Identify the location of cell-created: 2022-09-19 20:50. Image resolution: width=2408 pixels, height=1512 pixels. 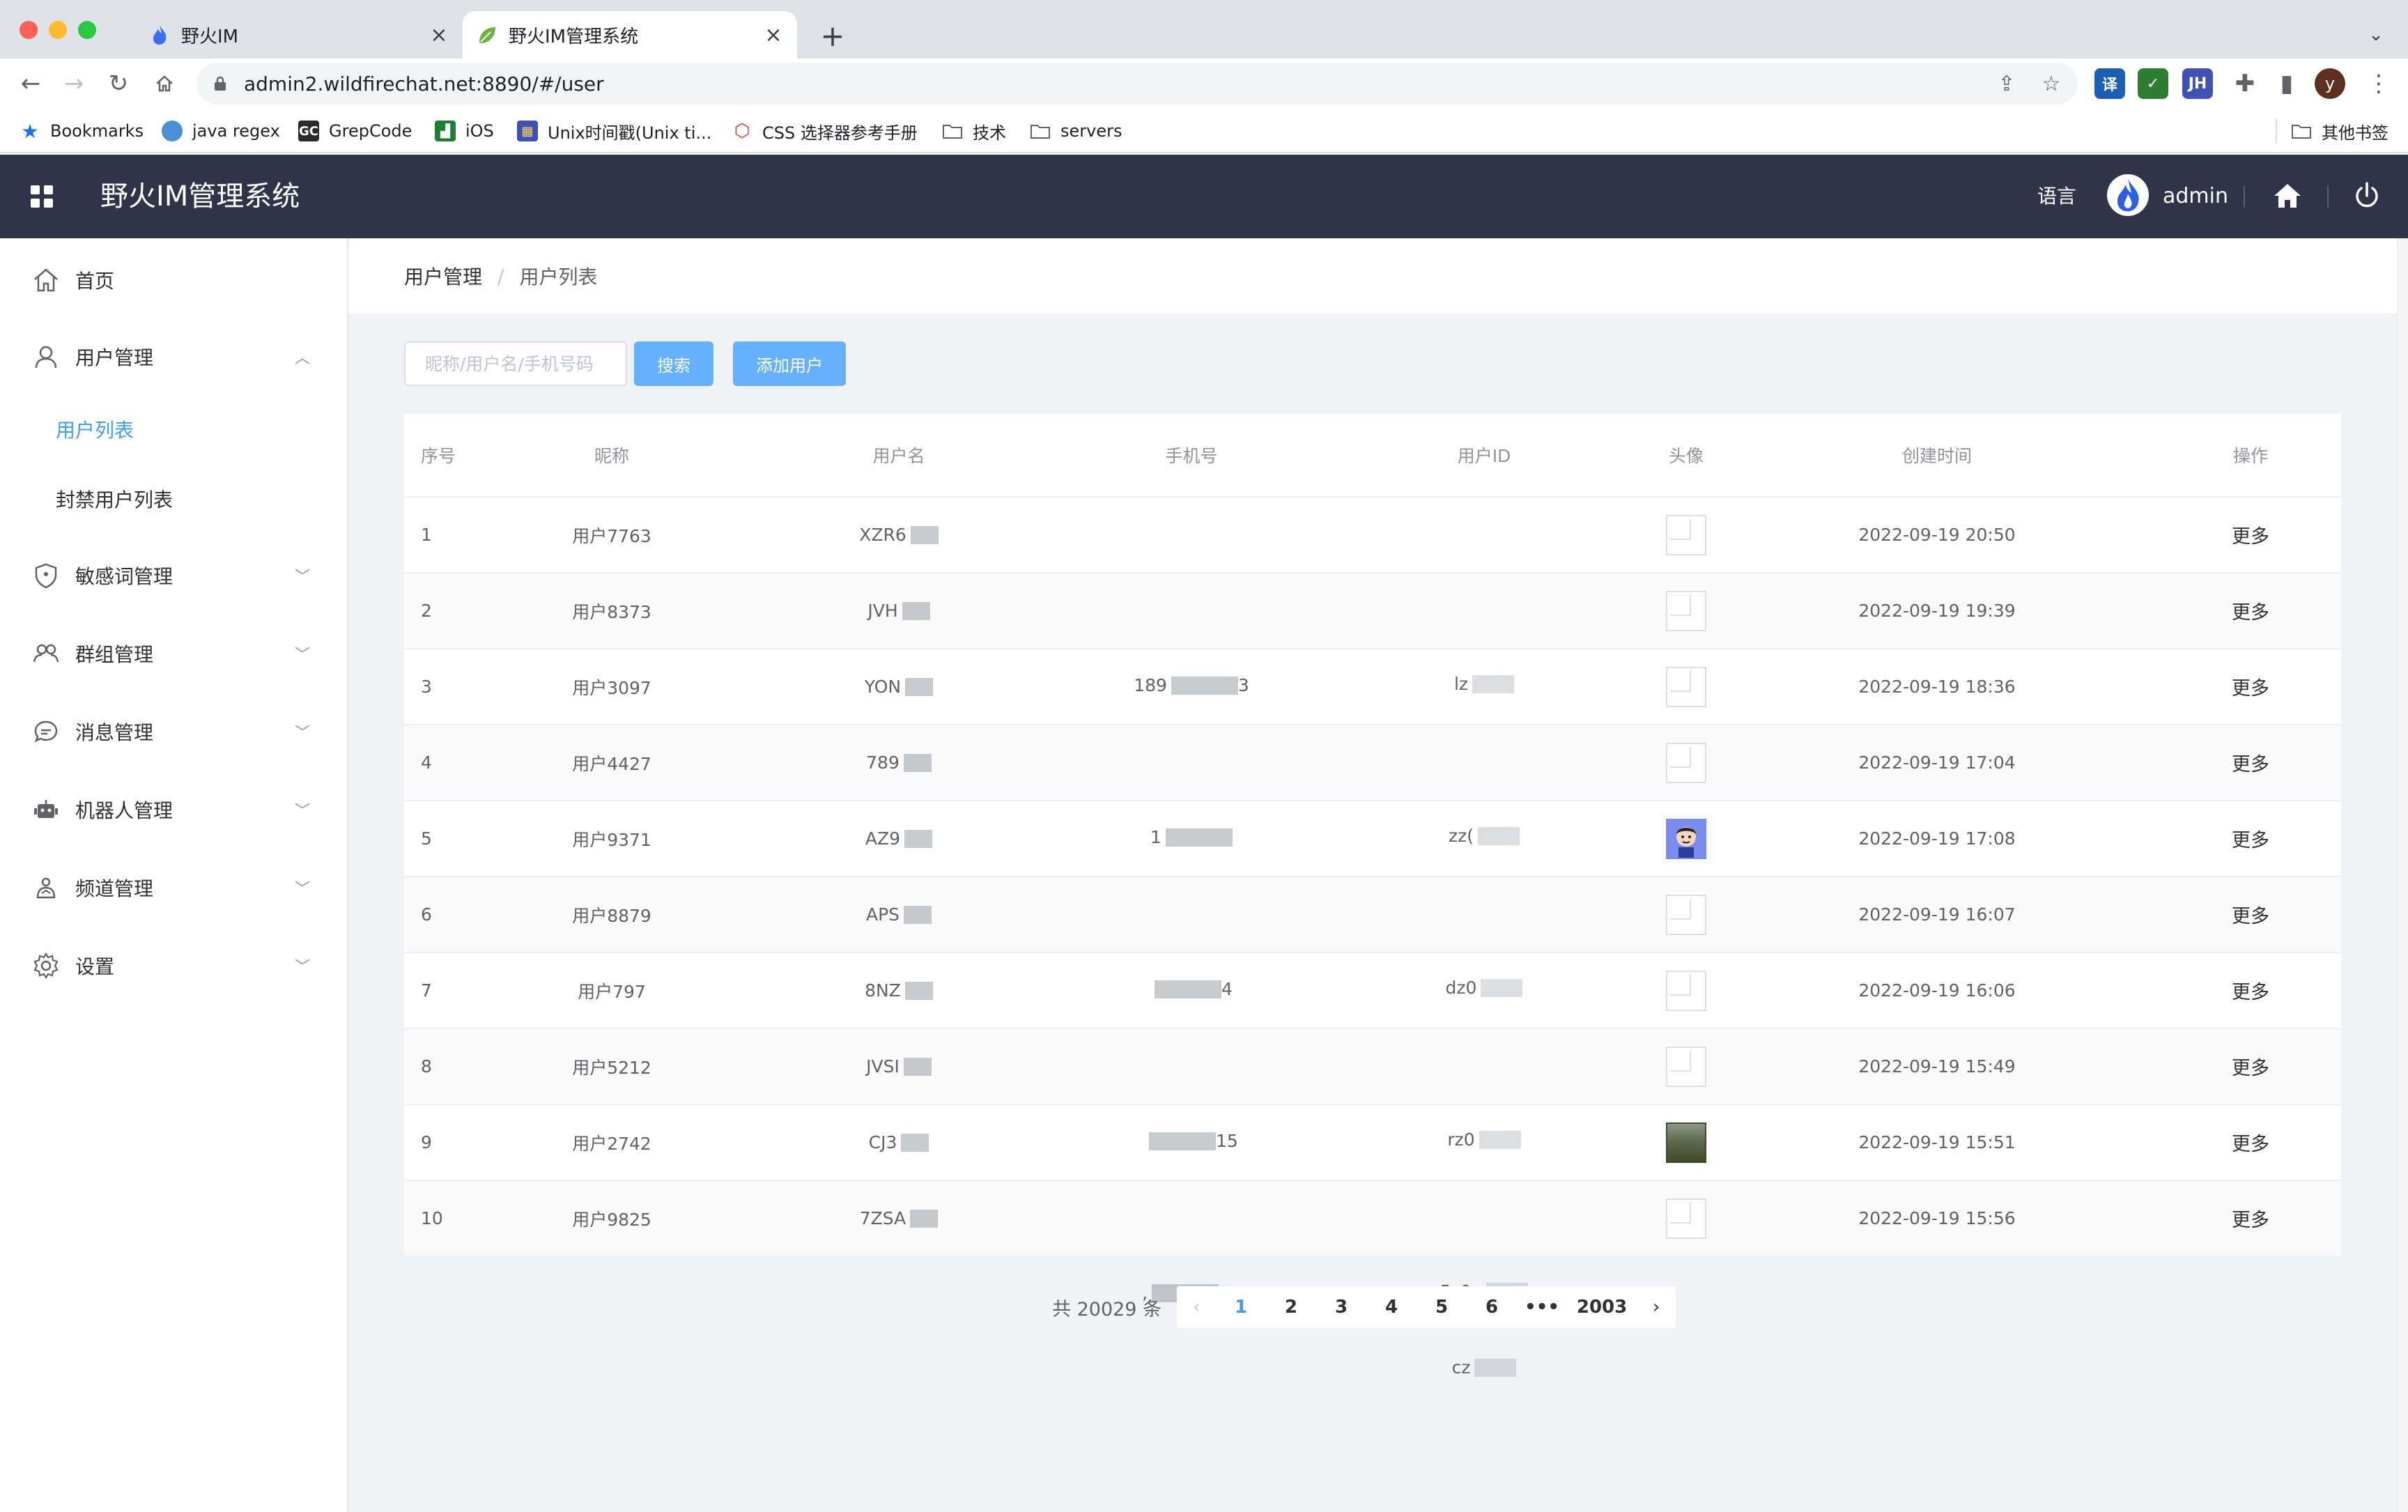
(1937, 535).